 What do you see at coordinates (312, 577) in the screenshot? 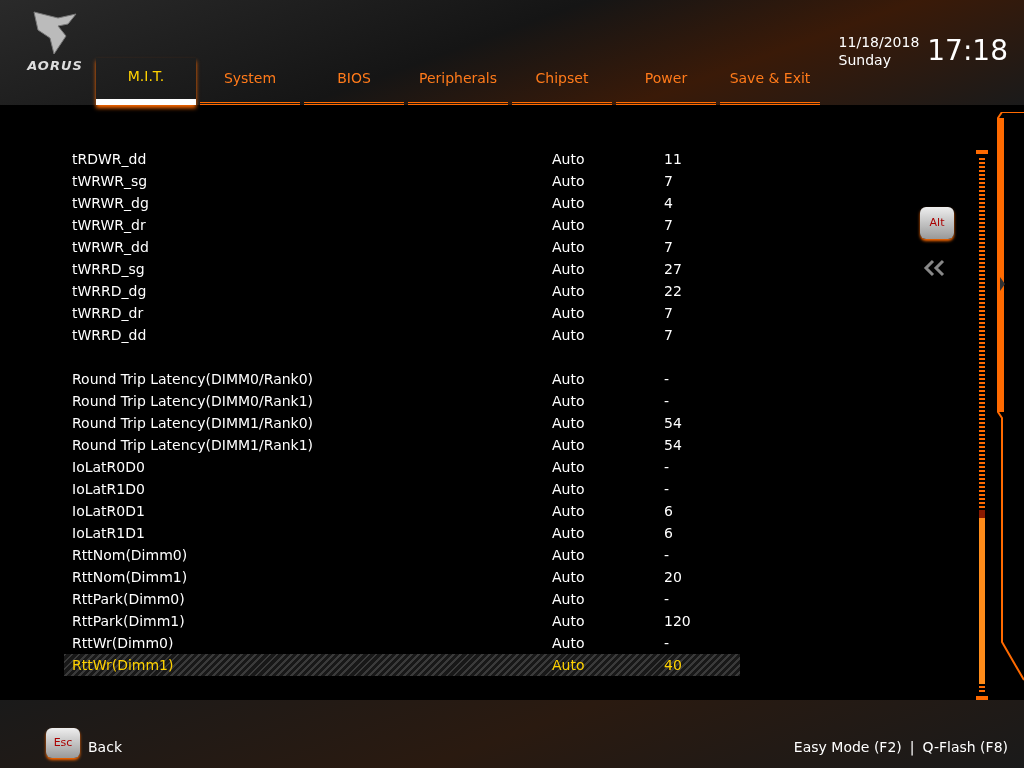
I see `setting-label: RttNom(Dimm1)` at bounding box center [312, 577].